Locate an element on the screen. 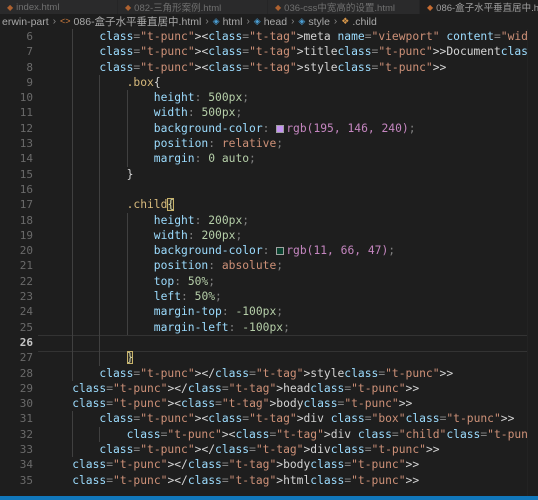 This screenshot has height=500, width=538. code-text: top: 50%; is located at coordinates (184, 281).